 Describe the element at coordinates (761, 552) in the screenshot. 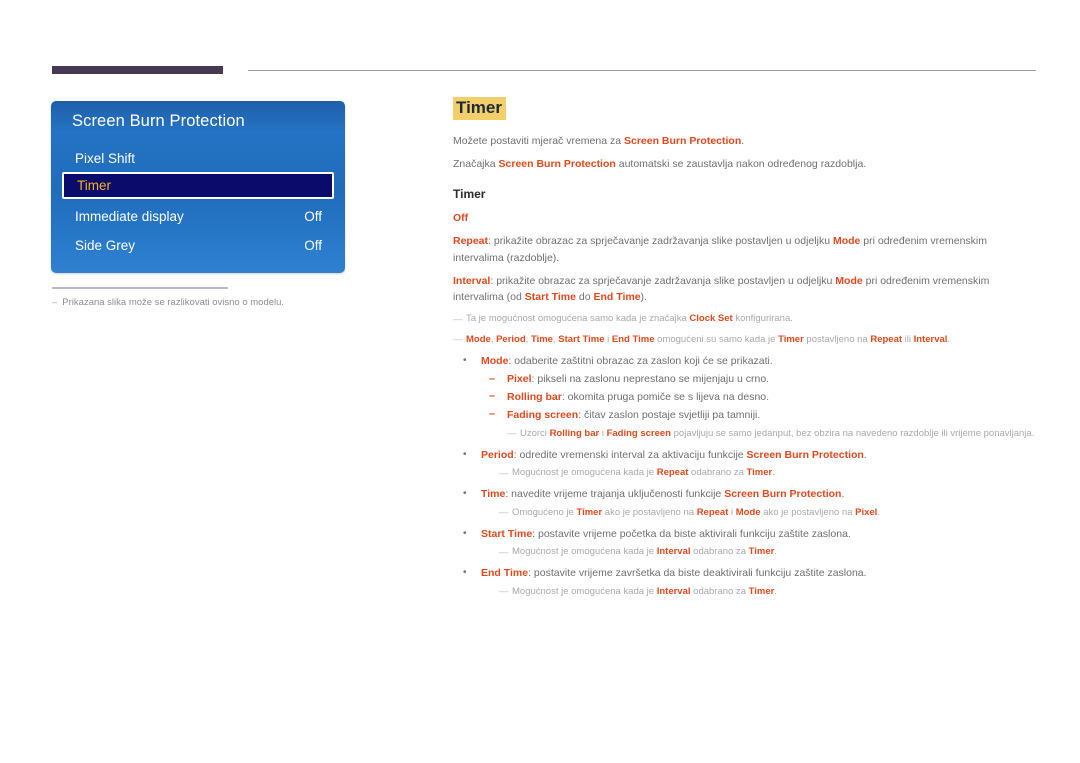

I see `note-start-time-k2: Timer` at that location.